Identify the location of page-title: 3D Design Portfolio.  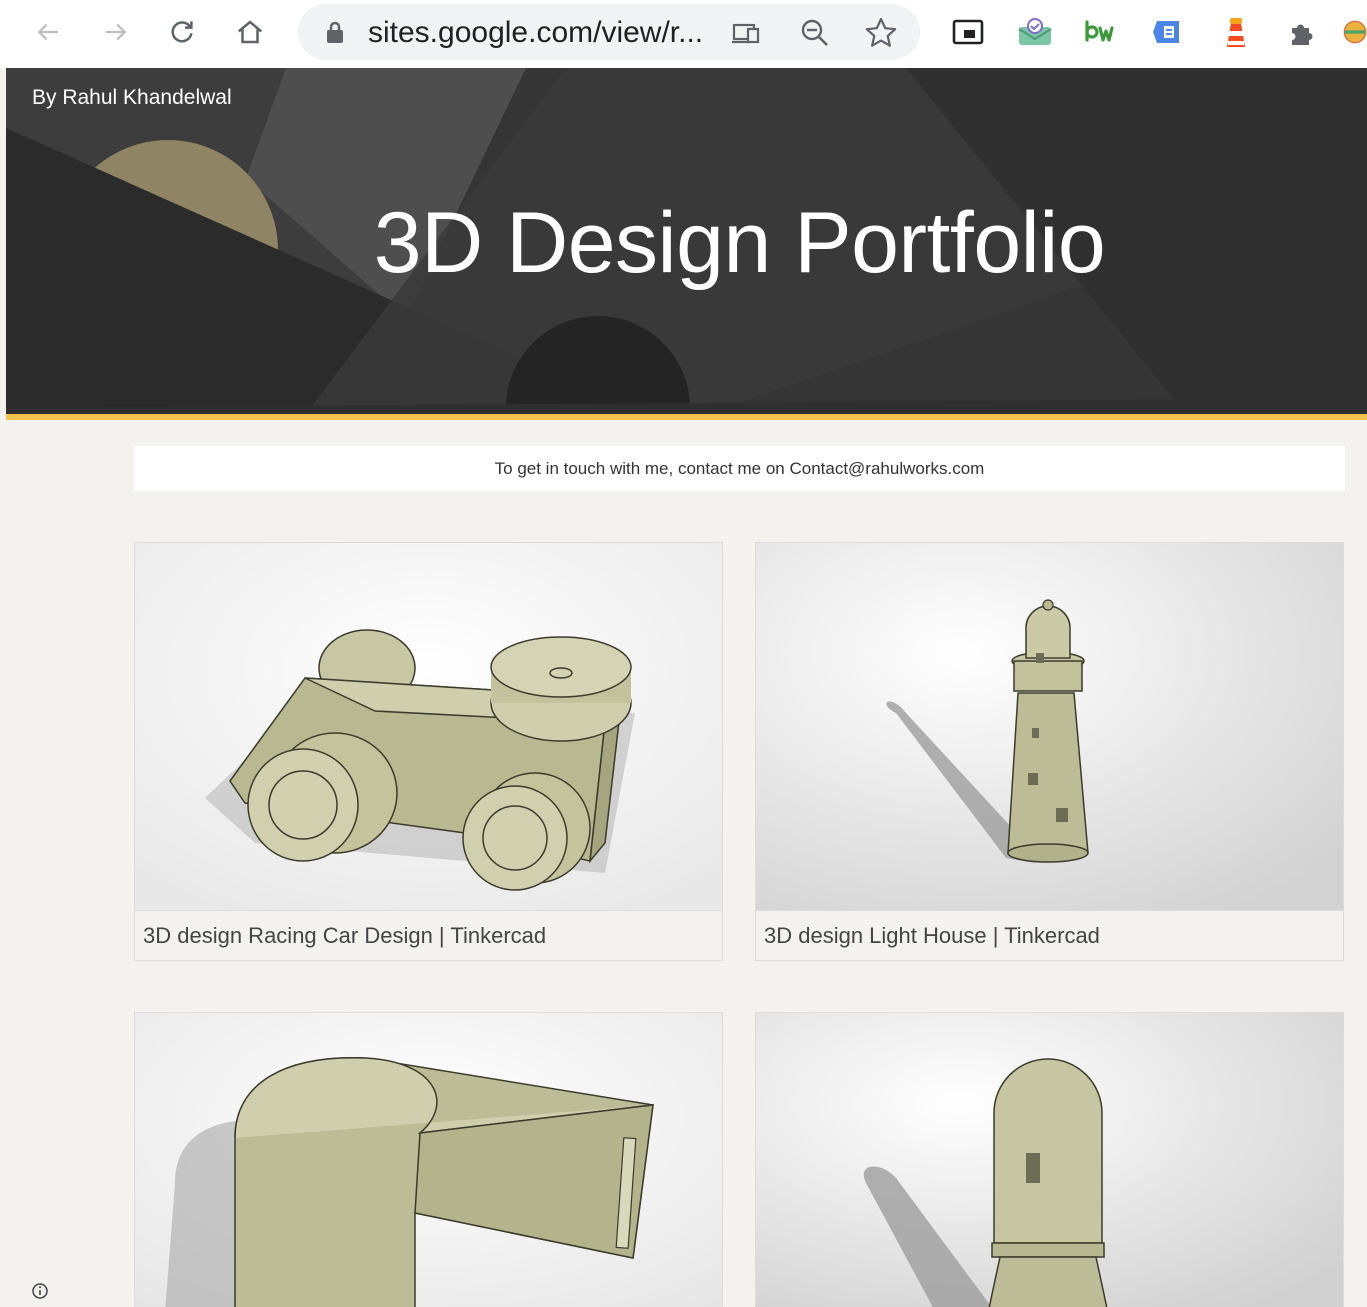
(739, 243).